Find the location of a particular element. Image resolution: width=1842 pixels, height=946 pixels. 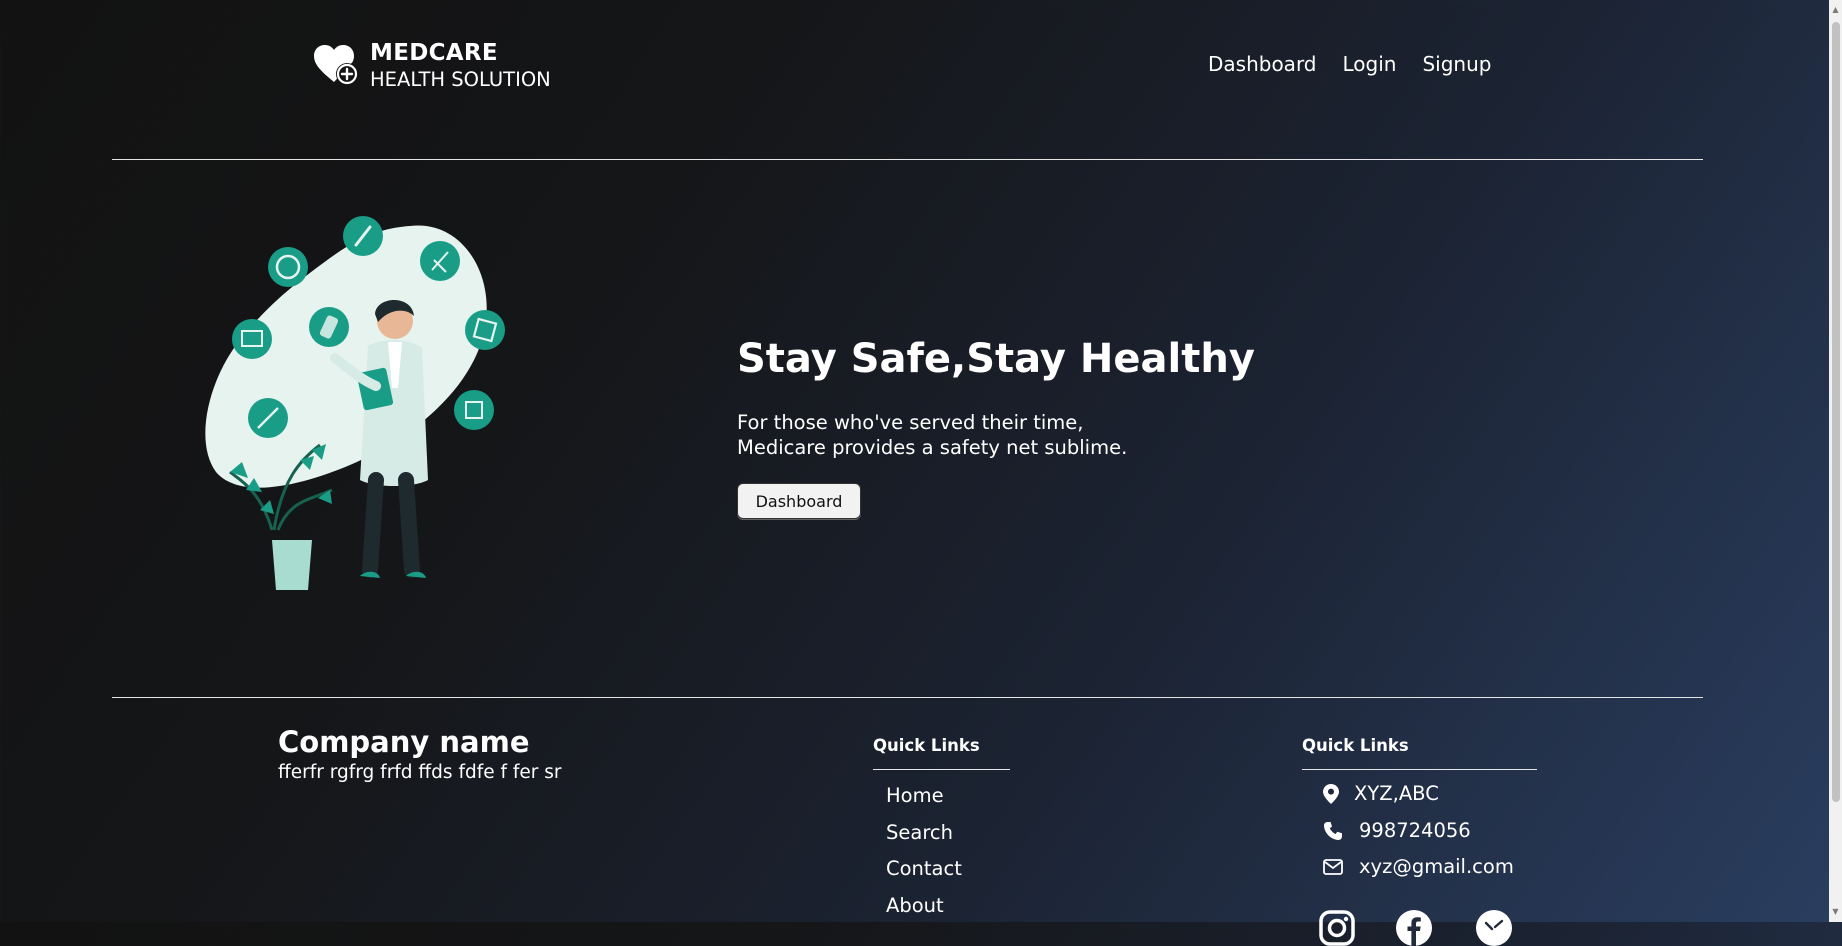

phone-icon is located at coordinates (1333, 830).